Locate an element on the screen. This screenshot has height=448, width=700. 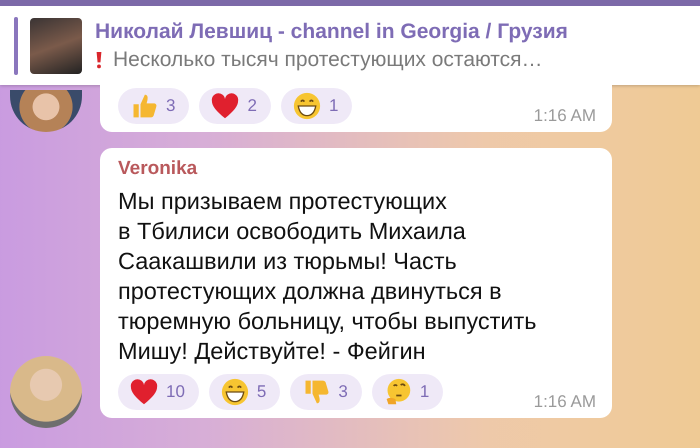
reaction-chip: 5 is located at coordinates (244, 392).